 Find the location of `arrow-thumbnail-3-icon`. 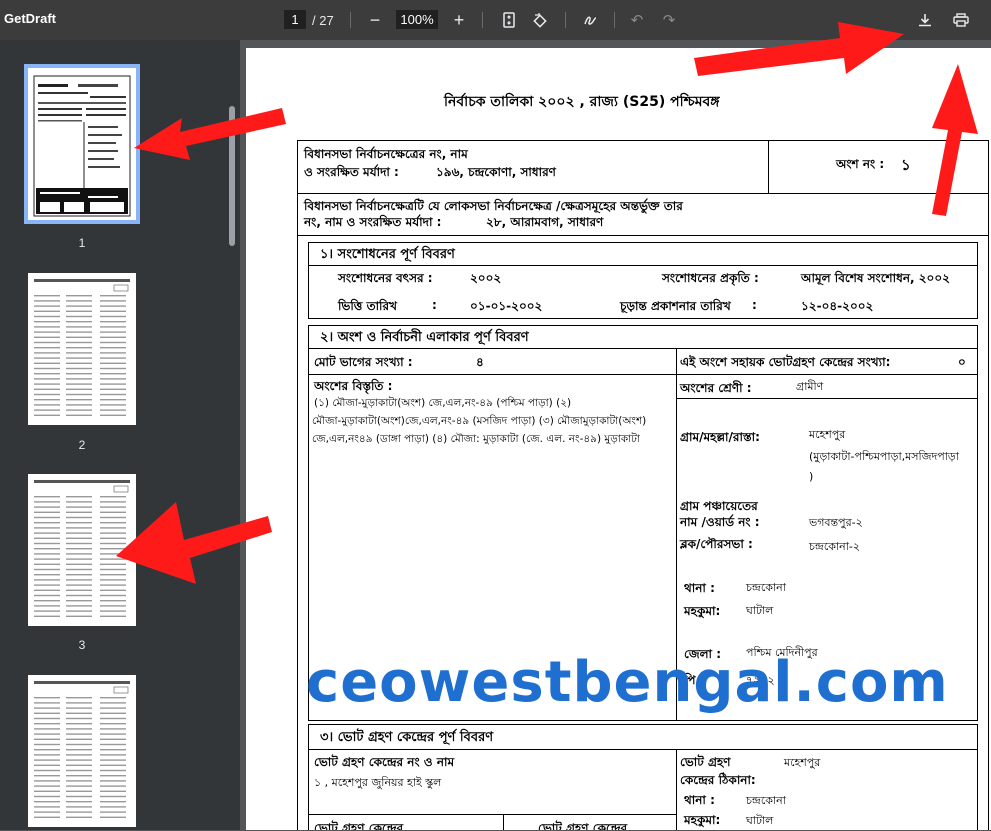

arrow-thumbnail-3-icon is located at coordinates (194, 543).